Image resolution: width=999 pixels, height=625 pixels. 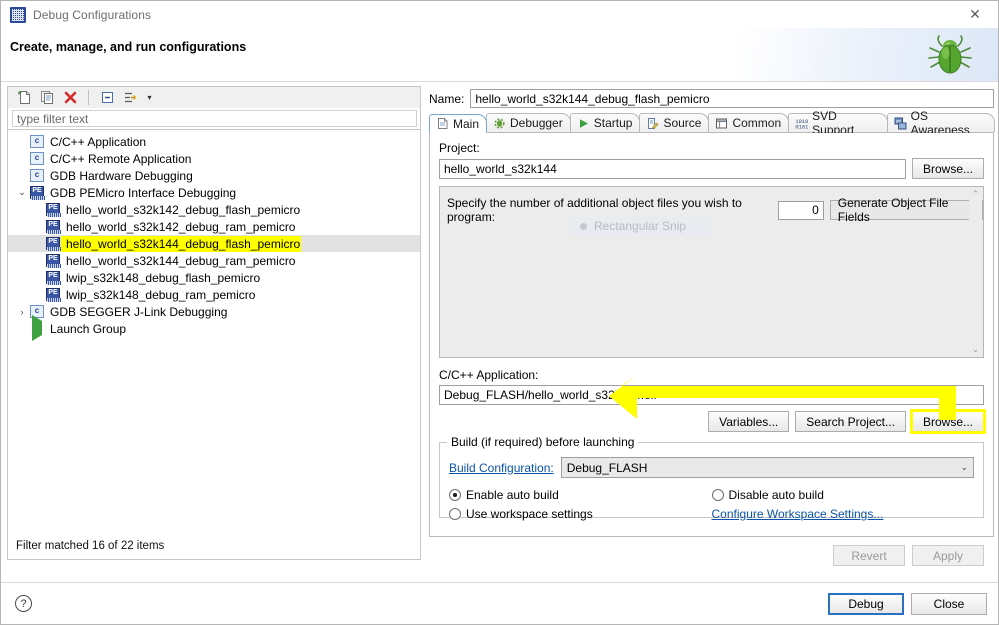 I want to click on build-configuration-value: Debug_FLASH, so click(x=607, y=467).